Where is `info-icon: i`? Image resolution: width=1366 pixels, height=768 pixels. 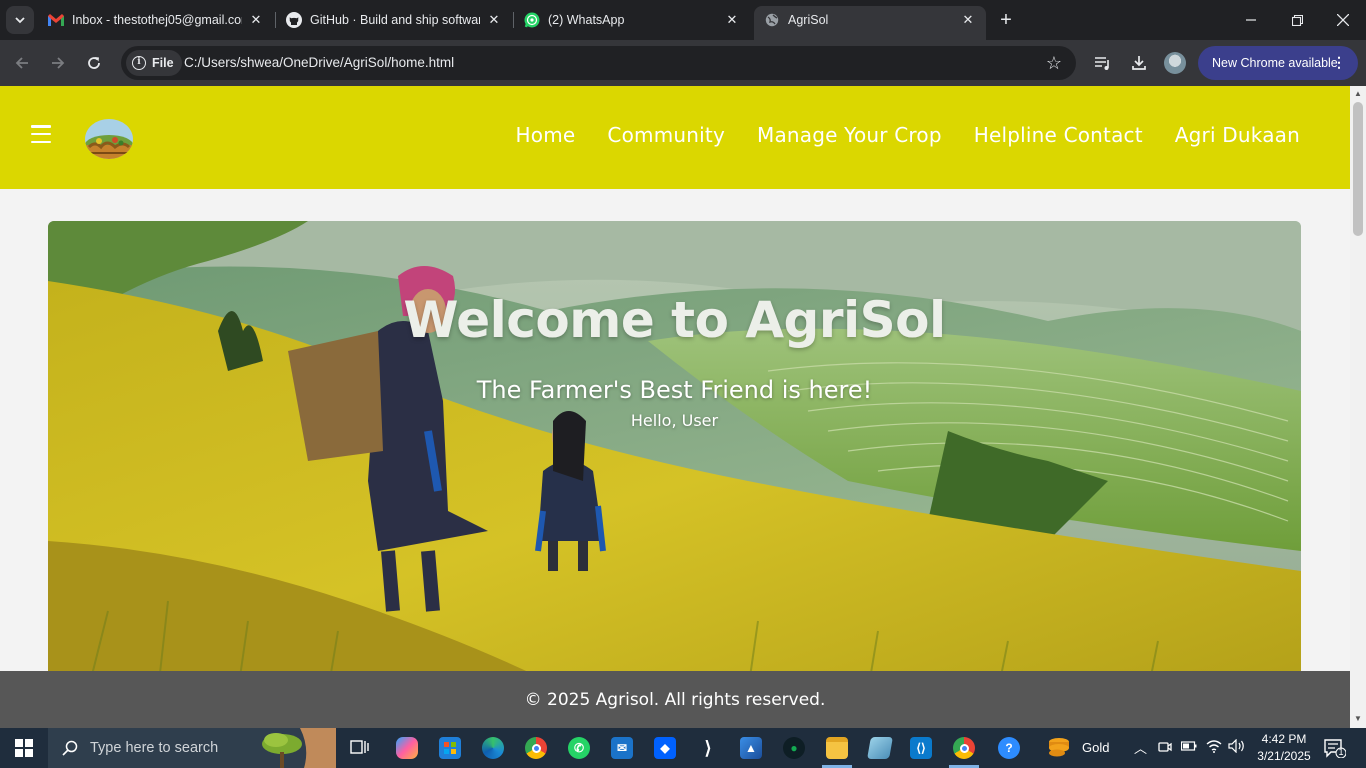 info-icon: i is located at coordinates (139, 63).